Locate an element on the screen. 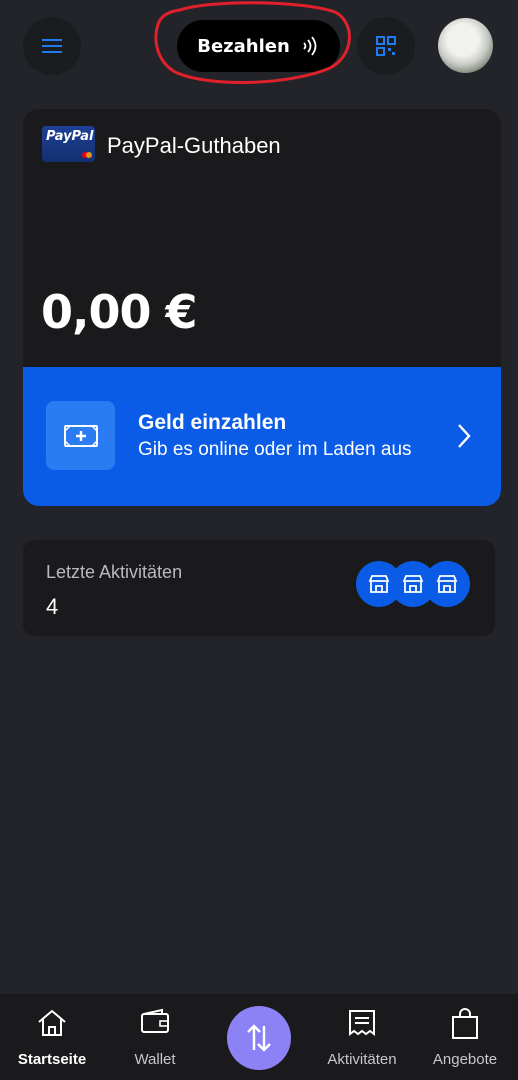  nav-item-wallet: Wallet is located at coordinates (155, 1037).